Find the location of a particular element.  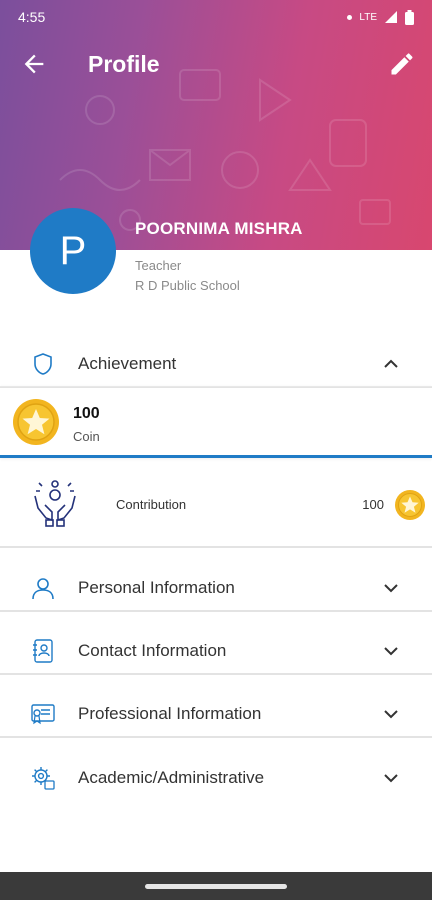

app-bar: Profile is located at coordinates (216, 64).